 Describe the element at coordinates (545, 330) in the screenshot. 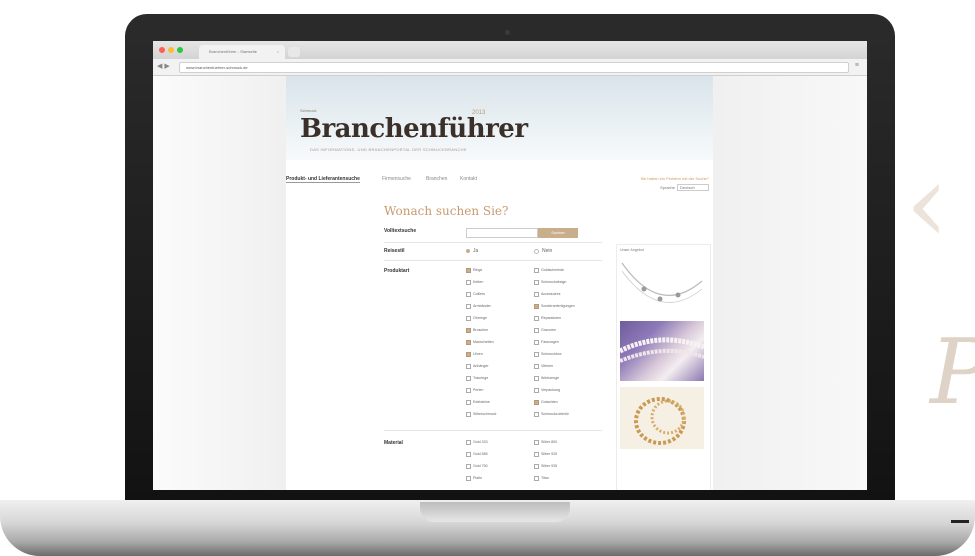

I see `checkbox-item: Gravuren` at that location.